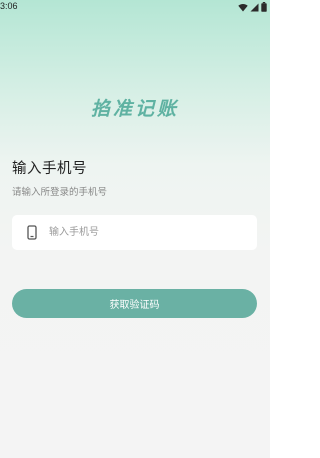 Image resolution: width=320 pixels, height=458 pixels. What do you see at coordinates (60, 192) in the screenshot?
I see `page-subtitle: 请输入所登录的手机号` at bounding box center [60, 192].